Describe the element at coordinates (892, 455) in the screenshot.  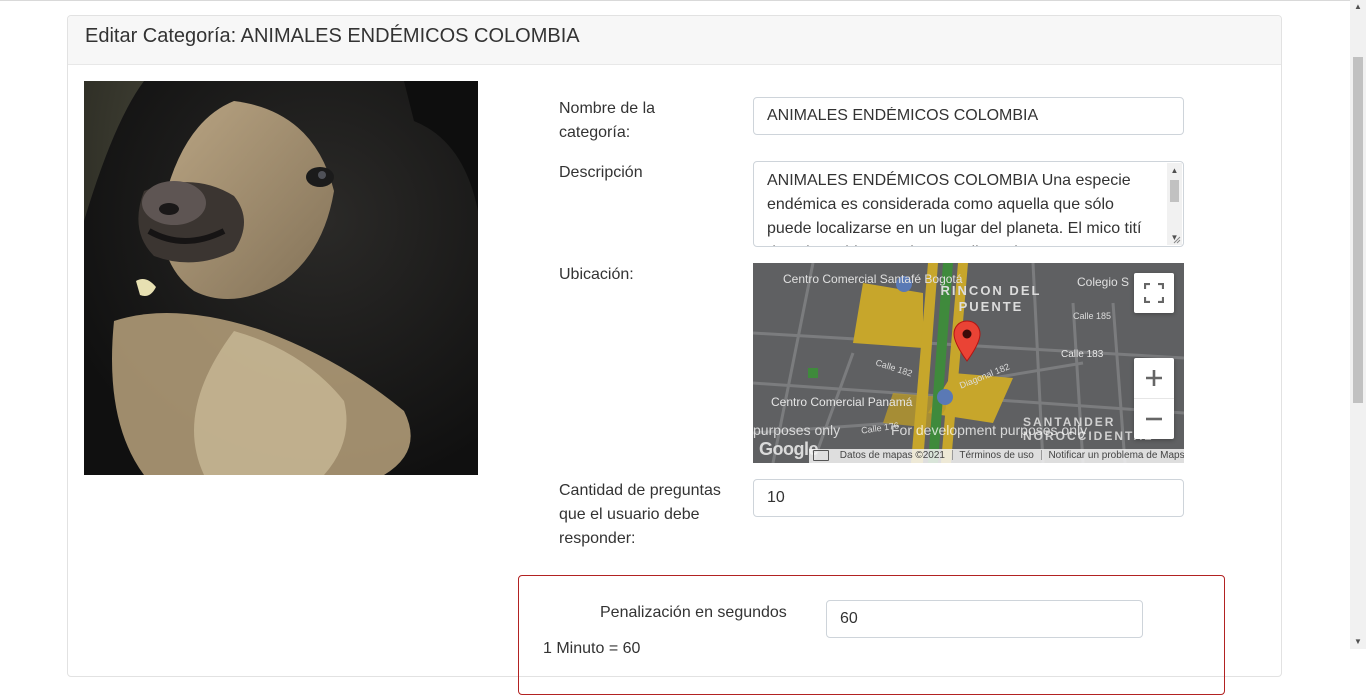
I see `map-data-credit: Datos de mapas ©2021` at that location.